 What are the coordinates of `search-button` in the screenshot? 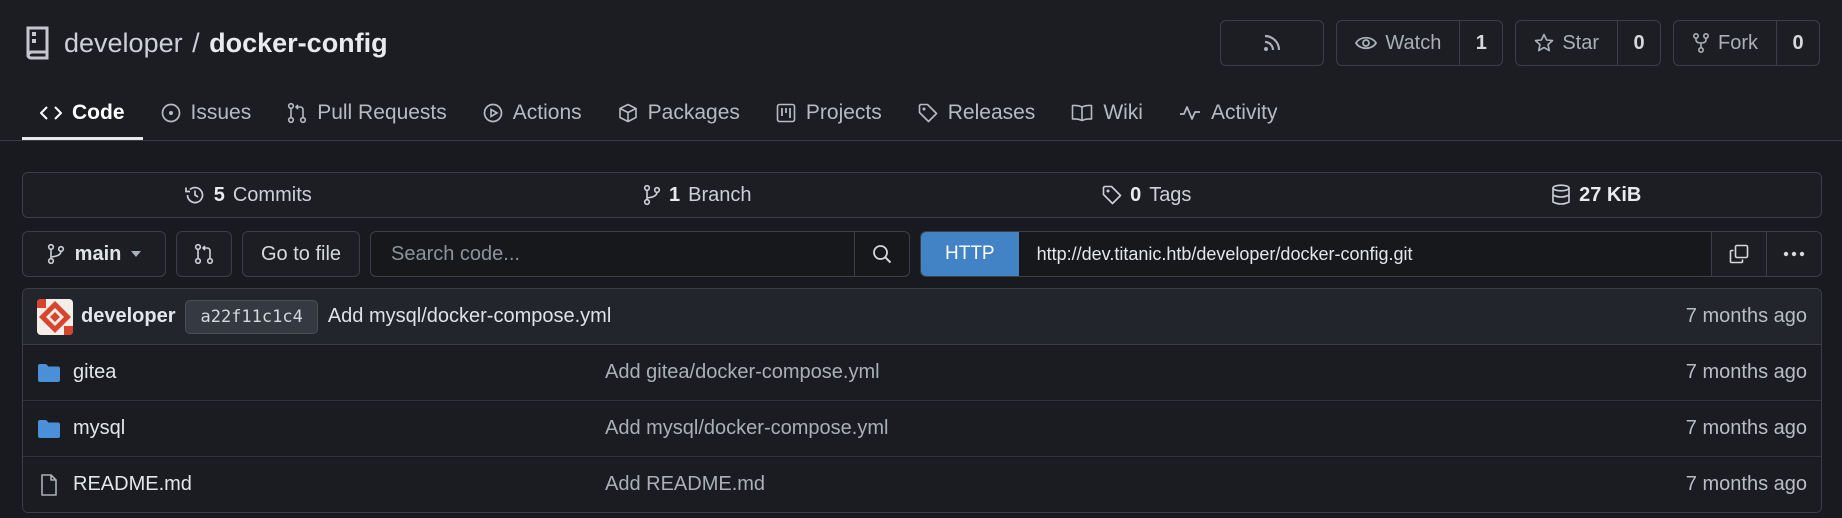 It's located at (881, 254).